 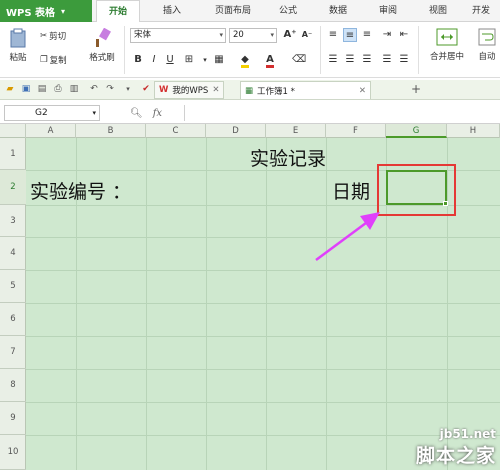 I want to click on brush-icon, so click(x=103, y=37).